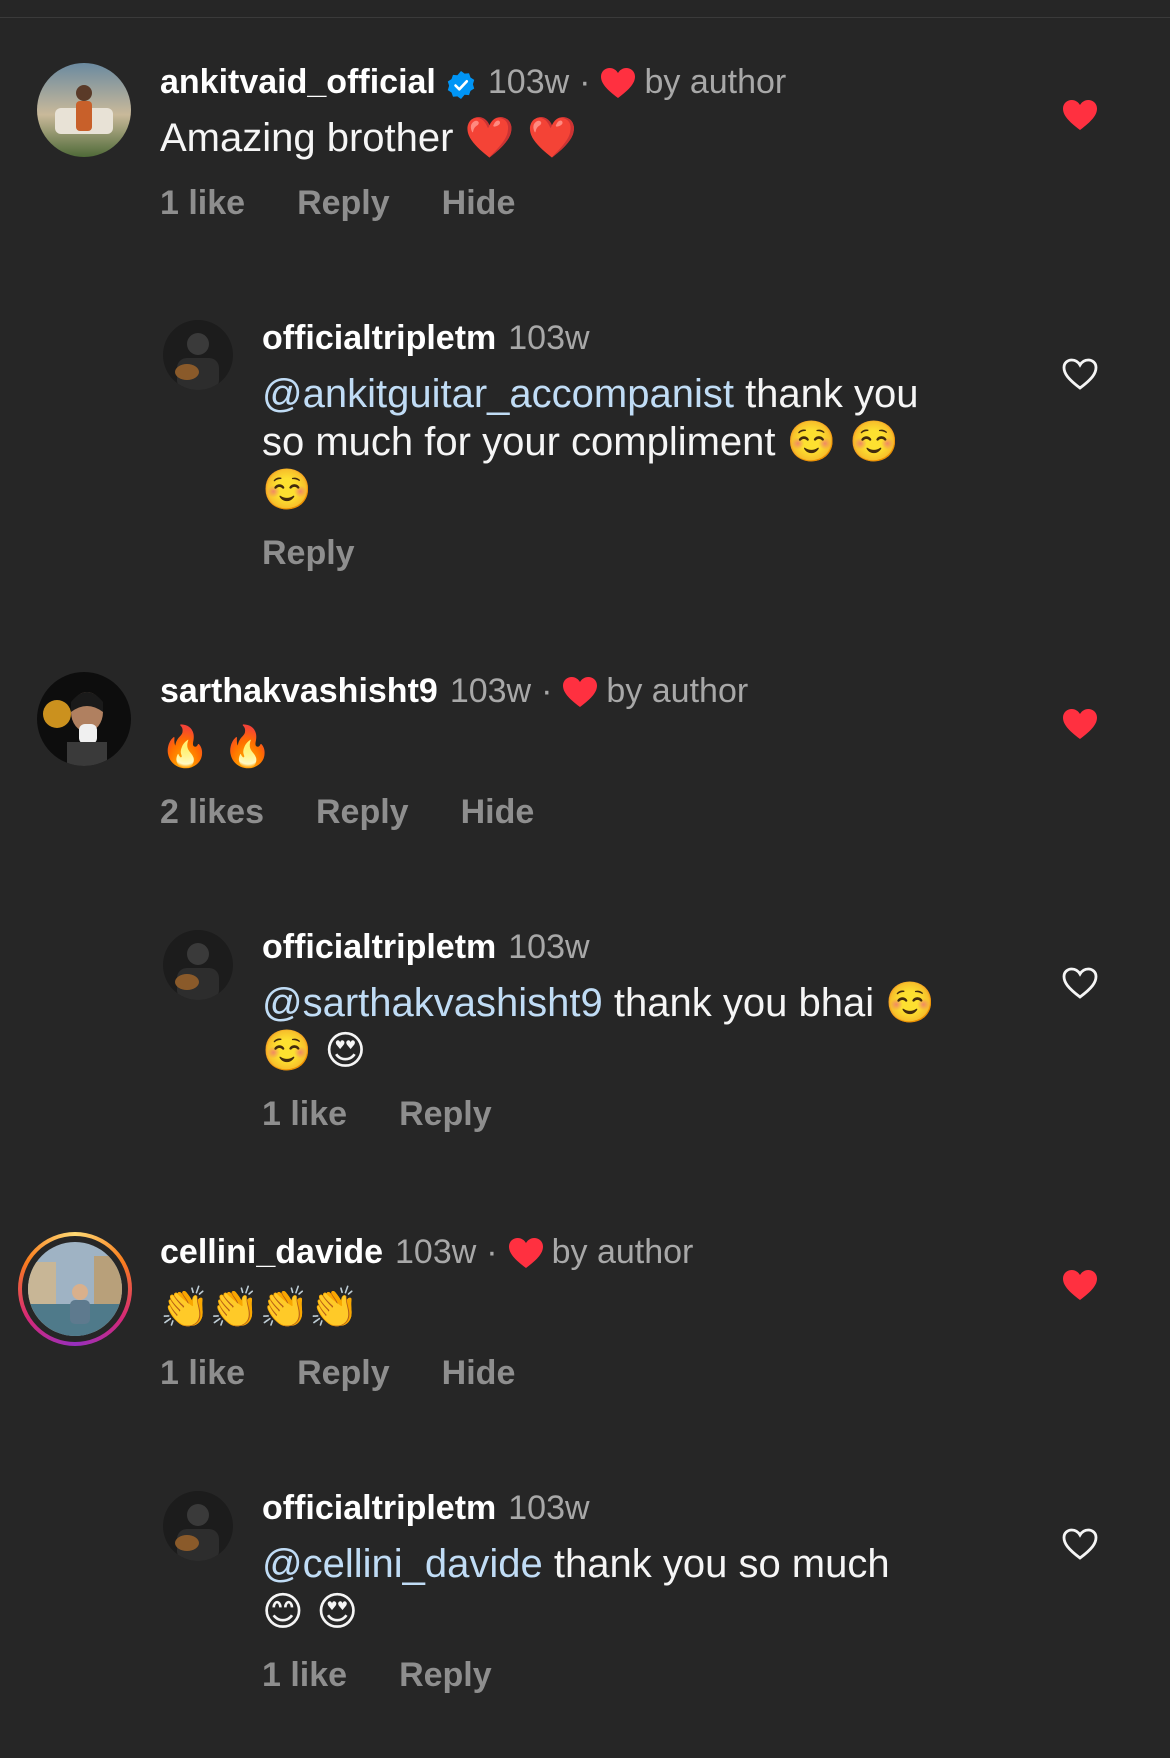  Describe the element at coordinates (271, 1252) in the screenshot. I see `comment-username: cellini_davide` at that location.